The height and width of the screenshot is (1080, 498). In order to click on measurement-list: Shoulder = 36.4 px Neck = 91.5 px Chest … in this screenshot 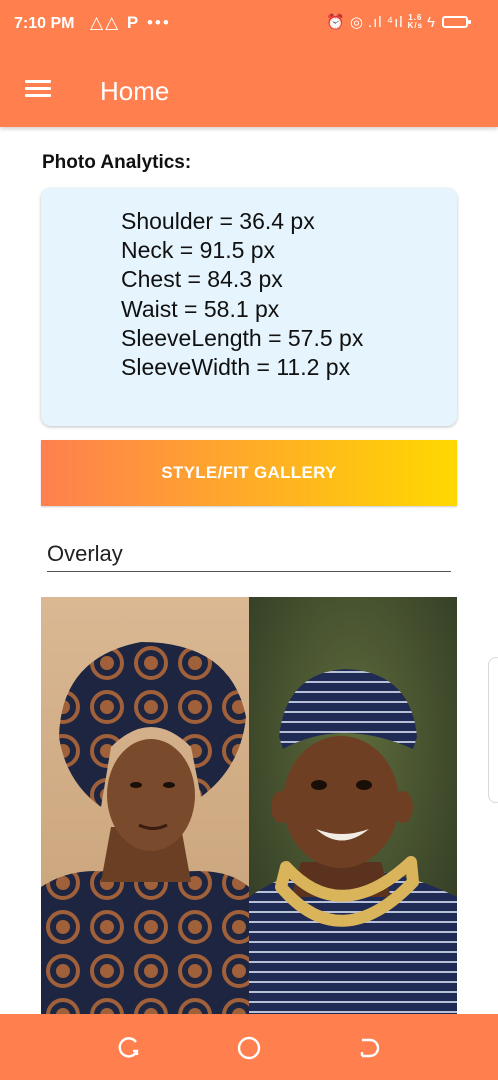, I will do `click(242, 294)`.